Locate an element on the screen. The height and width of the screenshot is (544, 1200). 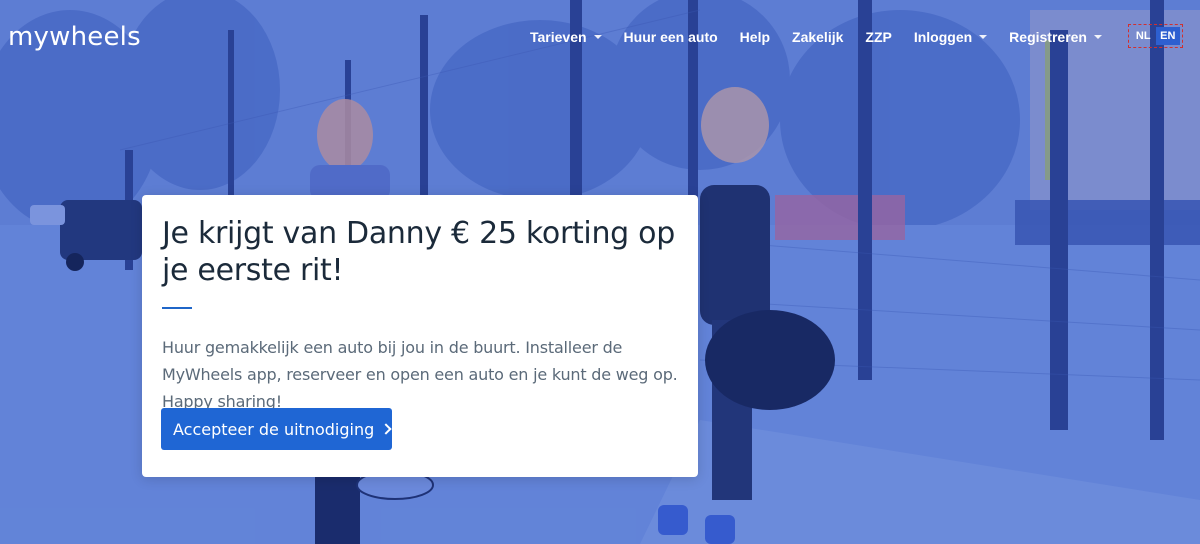
accept-invitation-label: Accepteer de uitnodiging is located at coordinates (274, 429).